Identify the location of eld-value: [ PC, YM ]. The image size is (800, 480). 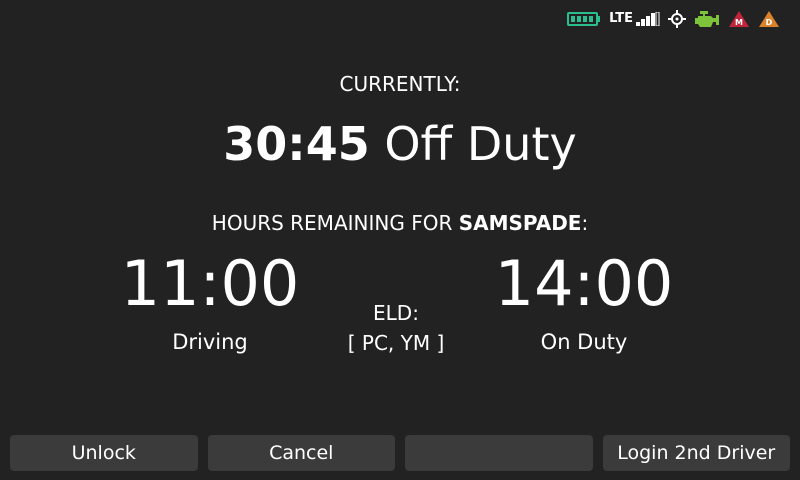
(396, 343).